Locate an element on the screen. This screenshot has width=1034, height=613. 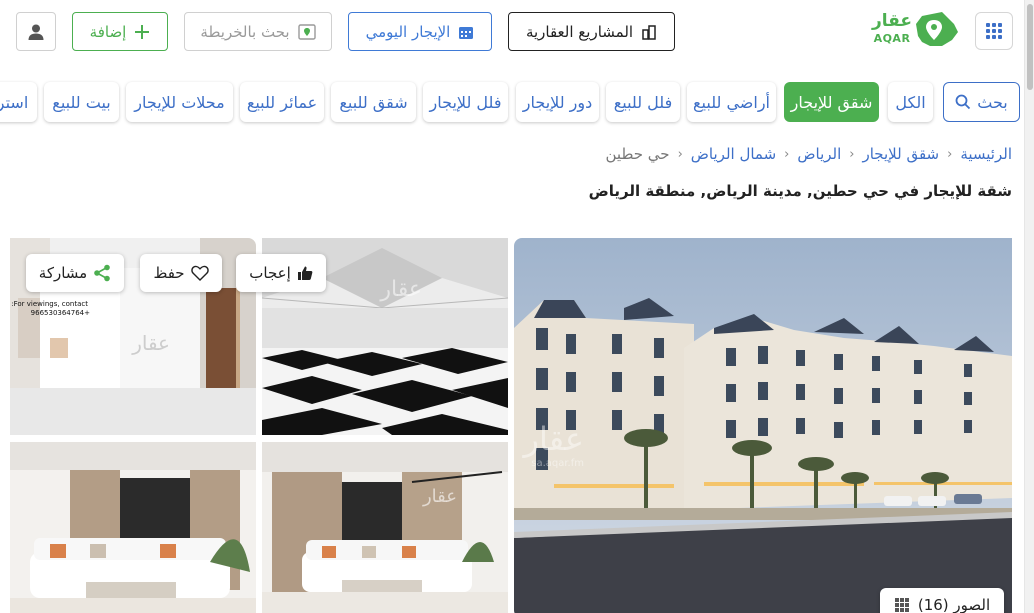
breadcrumb-apartments-rent: شقق للإيجار is located at coordinates (900, 154).